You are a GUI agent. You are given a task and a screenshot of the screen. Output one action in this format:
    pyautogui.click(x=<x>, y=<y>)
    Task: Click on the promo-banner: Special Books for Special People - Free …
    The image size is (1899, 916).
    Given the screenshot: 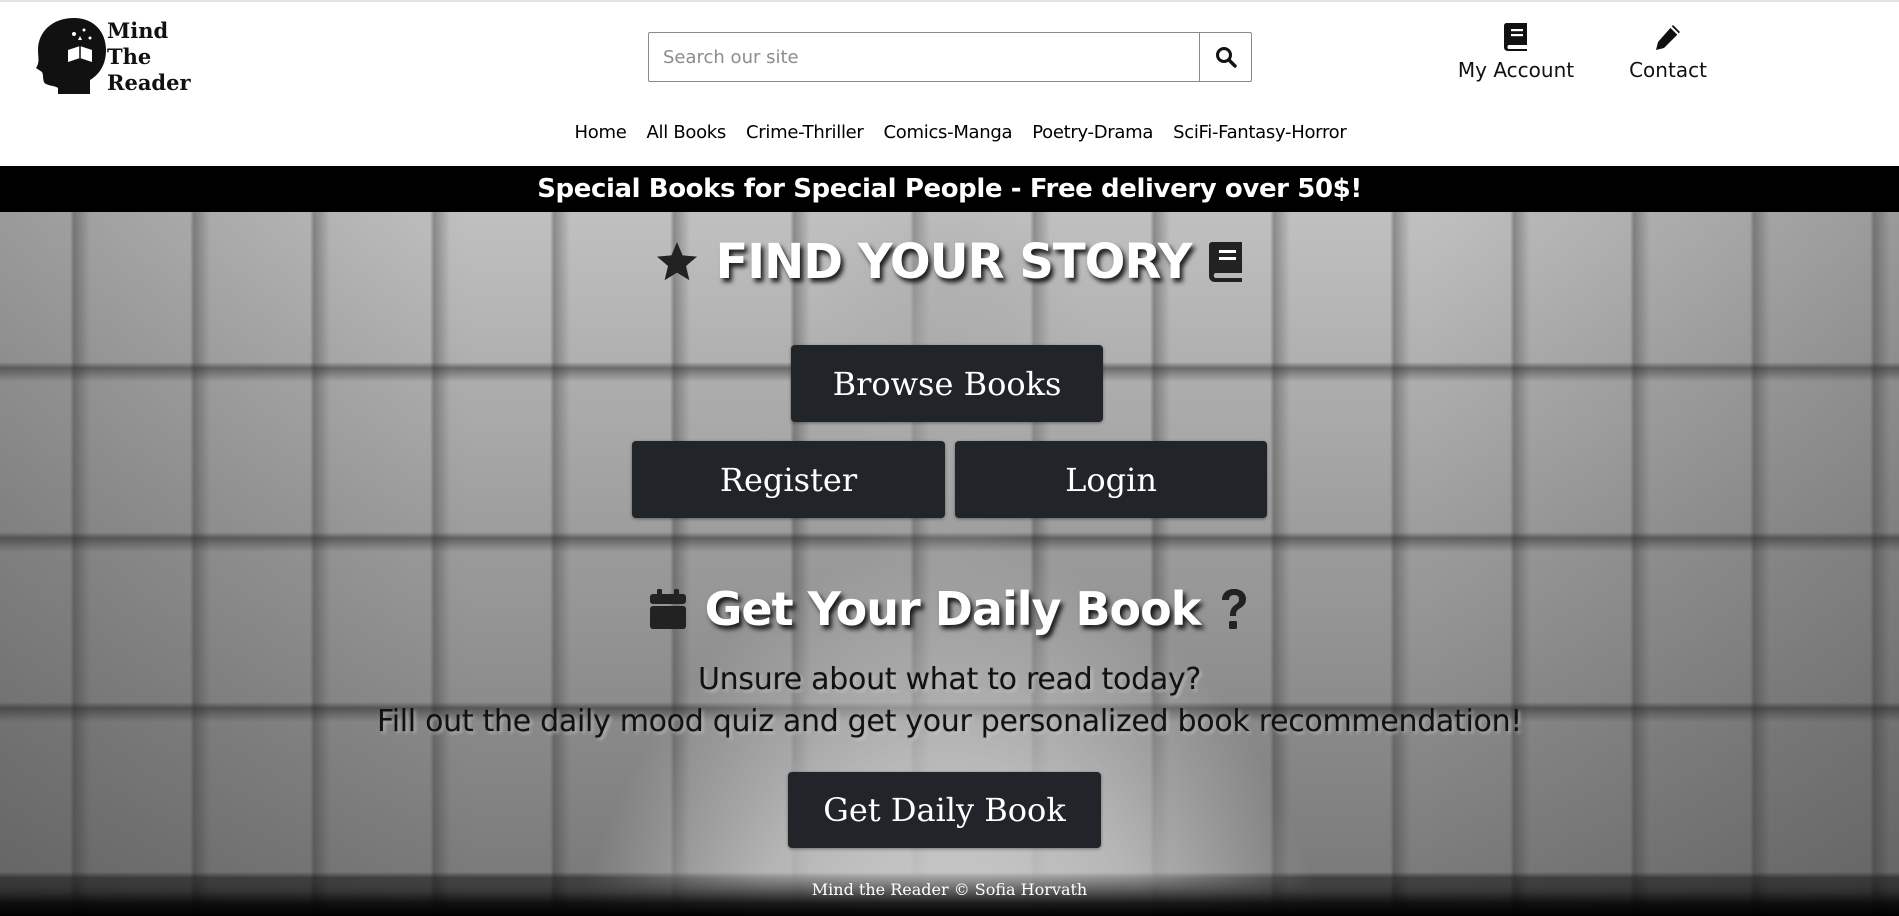 What is the action you would take?
    pyautogui.click(x=949, y=189)
    